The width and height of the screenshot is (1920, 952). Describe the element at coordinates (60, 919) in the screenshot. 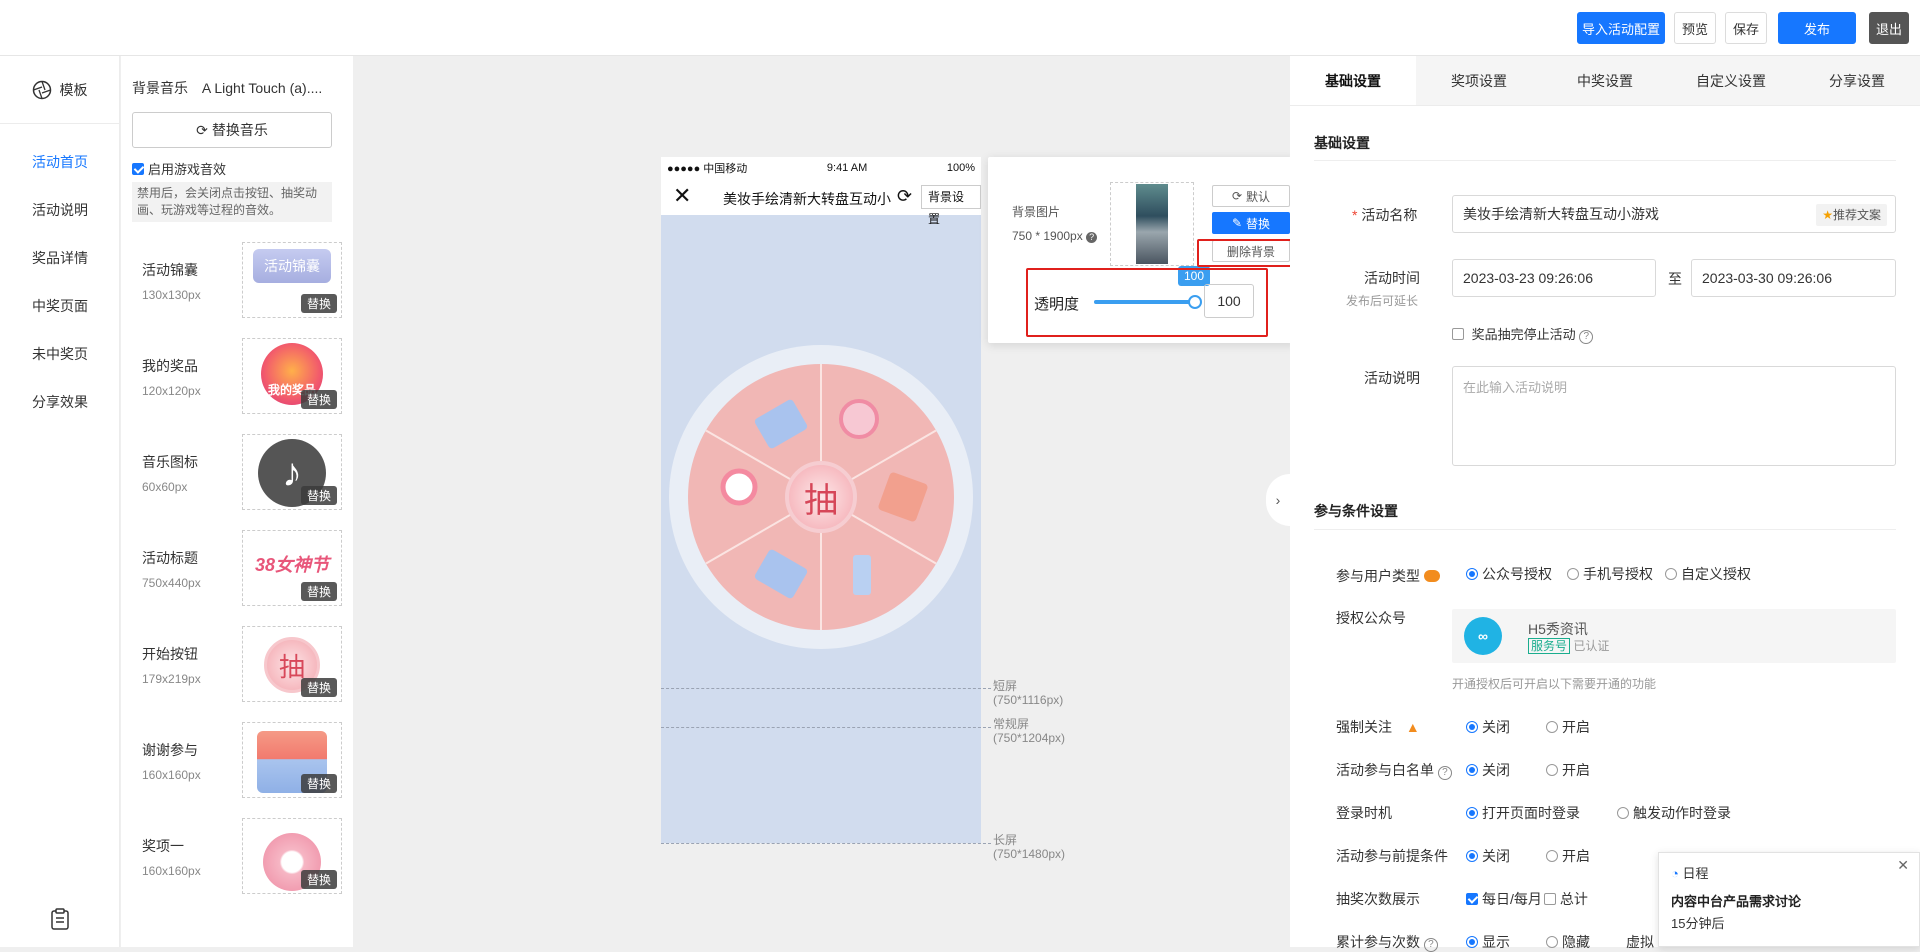

I see `clipboard-icon` at that location.